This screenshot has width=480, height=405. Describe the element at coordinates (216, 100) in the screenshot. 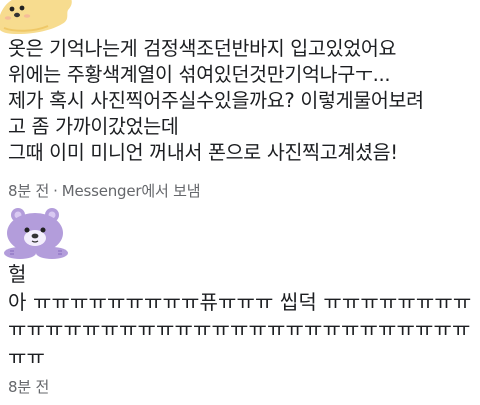

I see `comment-line: 제가 혹시 사진찍어주실수있을까요? 이렇게물어보려` at that location.